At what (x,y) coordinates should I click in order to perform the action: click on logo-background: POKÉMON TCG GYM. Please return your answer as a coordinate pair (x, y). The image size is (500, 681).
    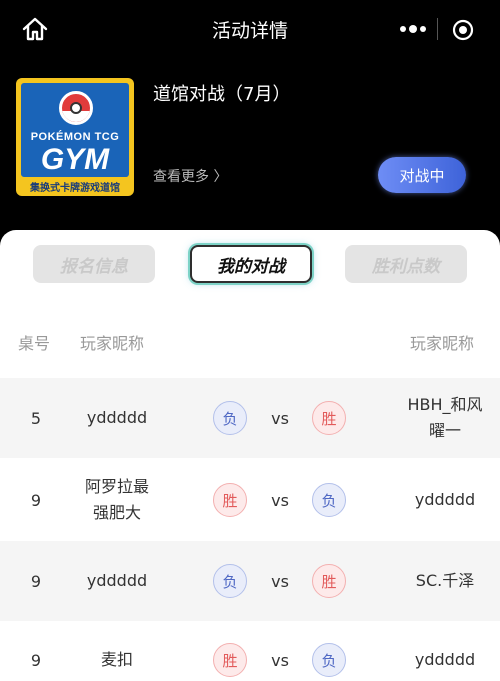
    Looking at the image, I should click on (75, 130).